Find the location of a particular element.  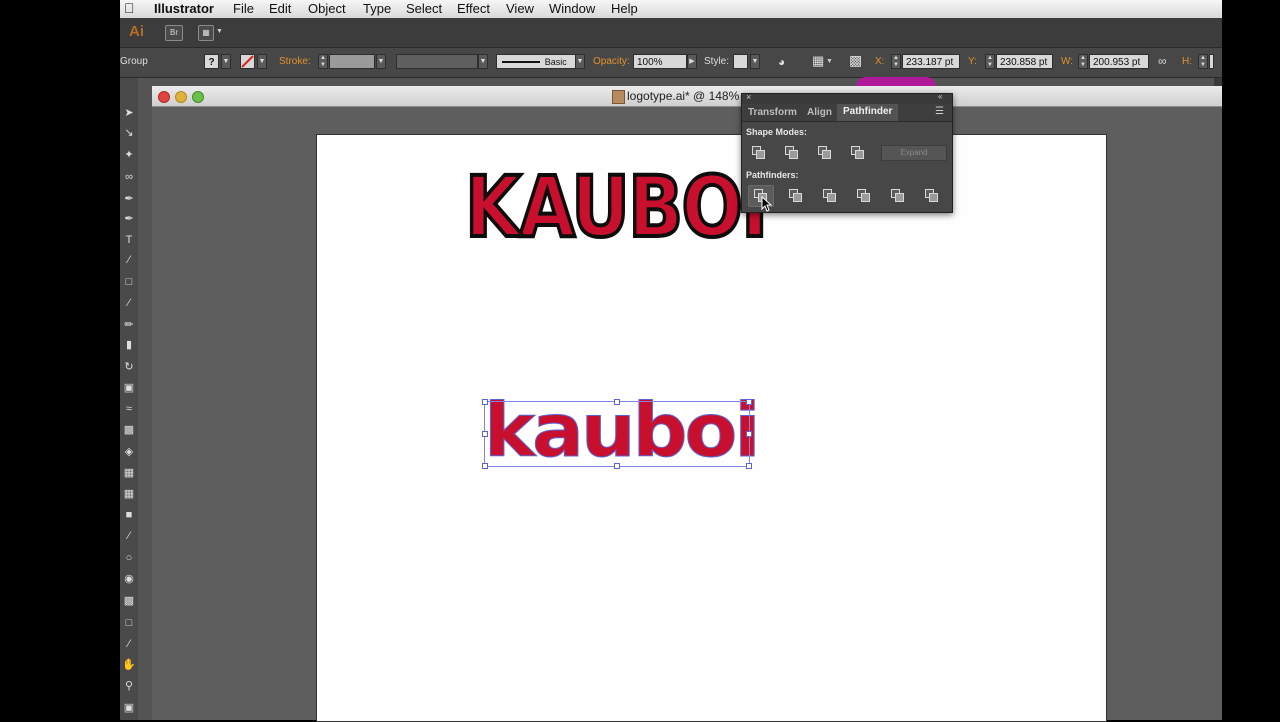

pen-tool-icon: ✒ is located at coordinates (129, 199).